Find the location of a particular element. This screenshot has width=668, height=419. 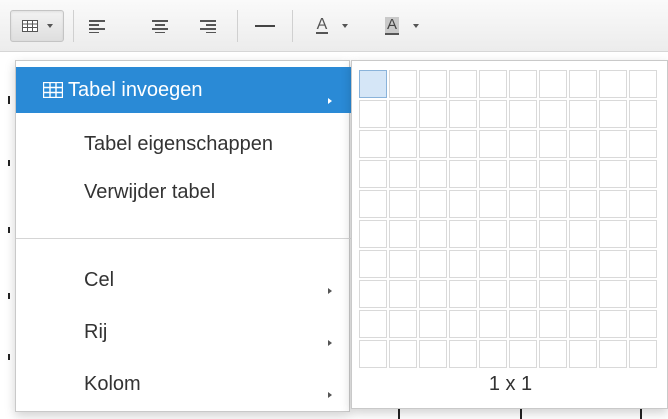

align-right-button is located at coordinates (208, 26).